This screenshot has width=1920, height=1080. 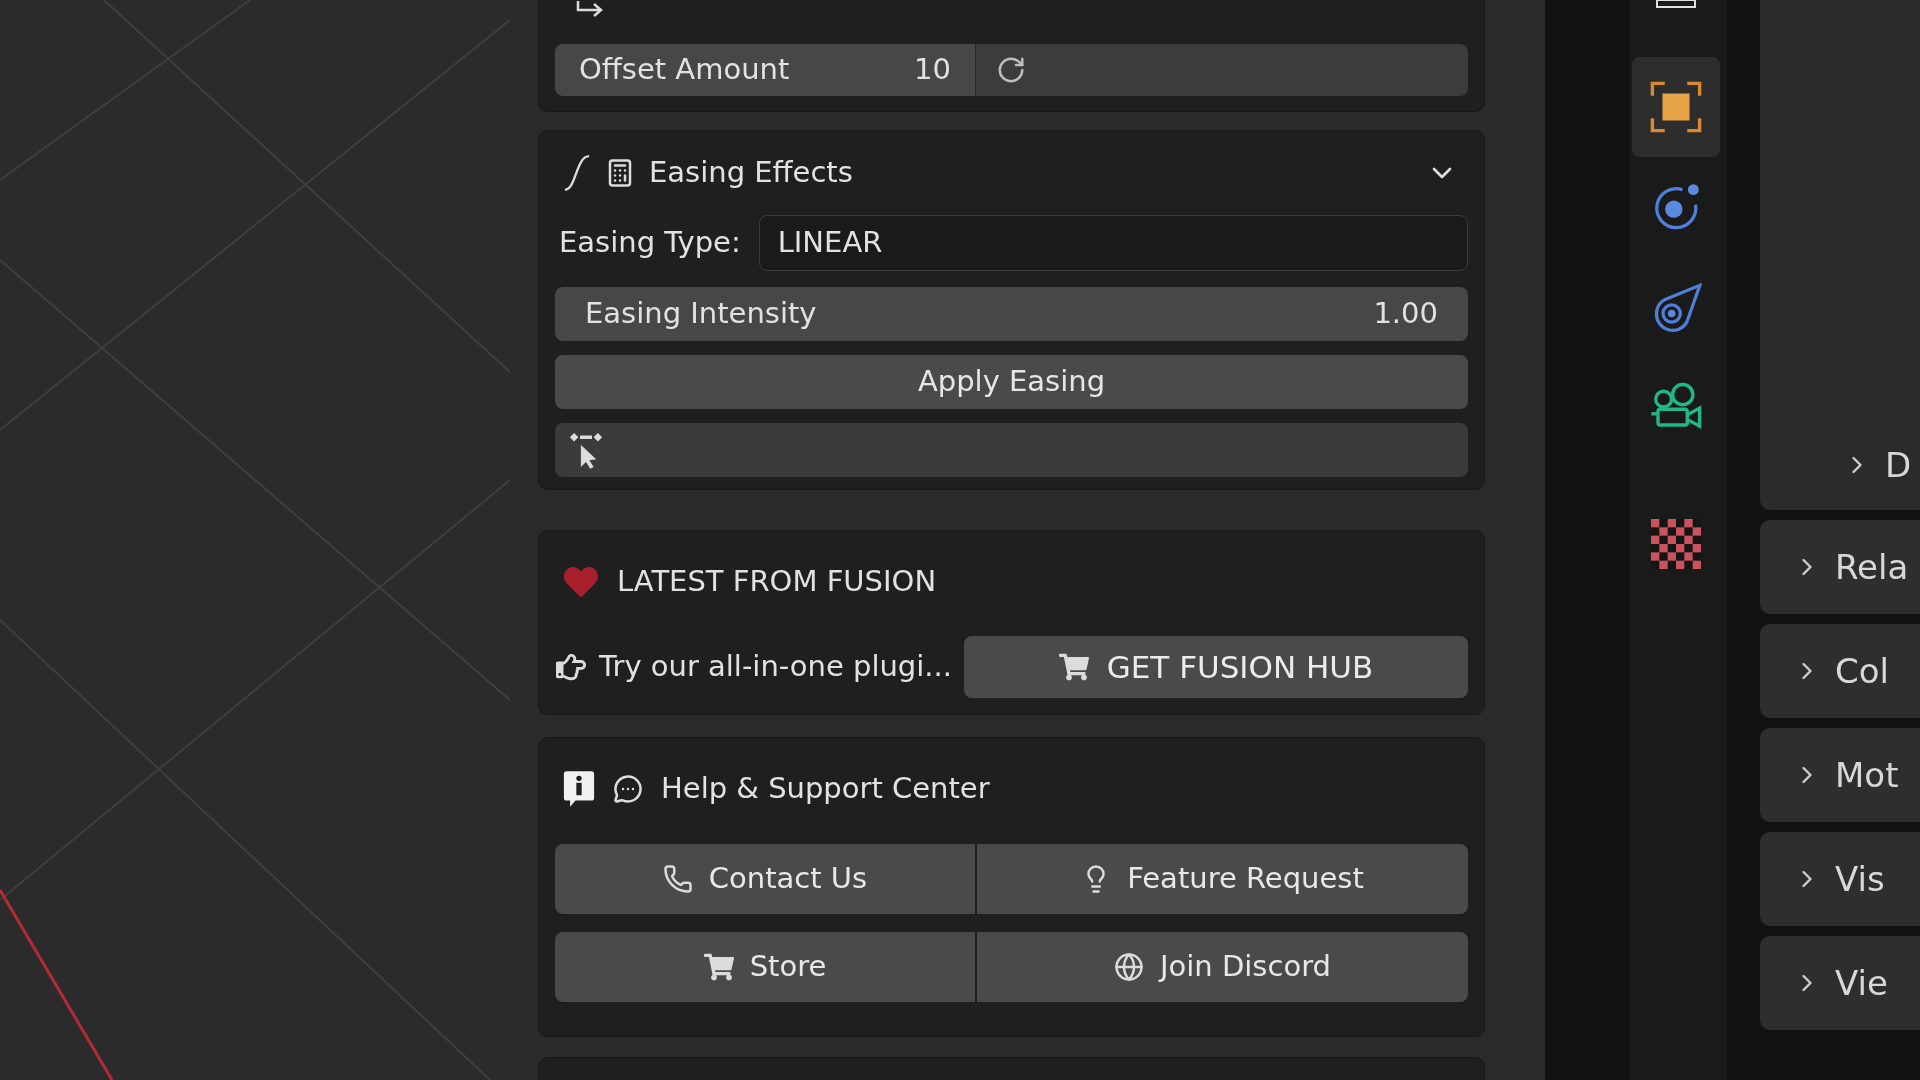 What do you see at coordinates (577, 173) in the screenshot?
I see `curve-icon` at bounding box center [577, 173].